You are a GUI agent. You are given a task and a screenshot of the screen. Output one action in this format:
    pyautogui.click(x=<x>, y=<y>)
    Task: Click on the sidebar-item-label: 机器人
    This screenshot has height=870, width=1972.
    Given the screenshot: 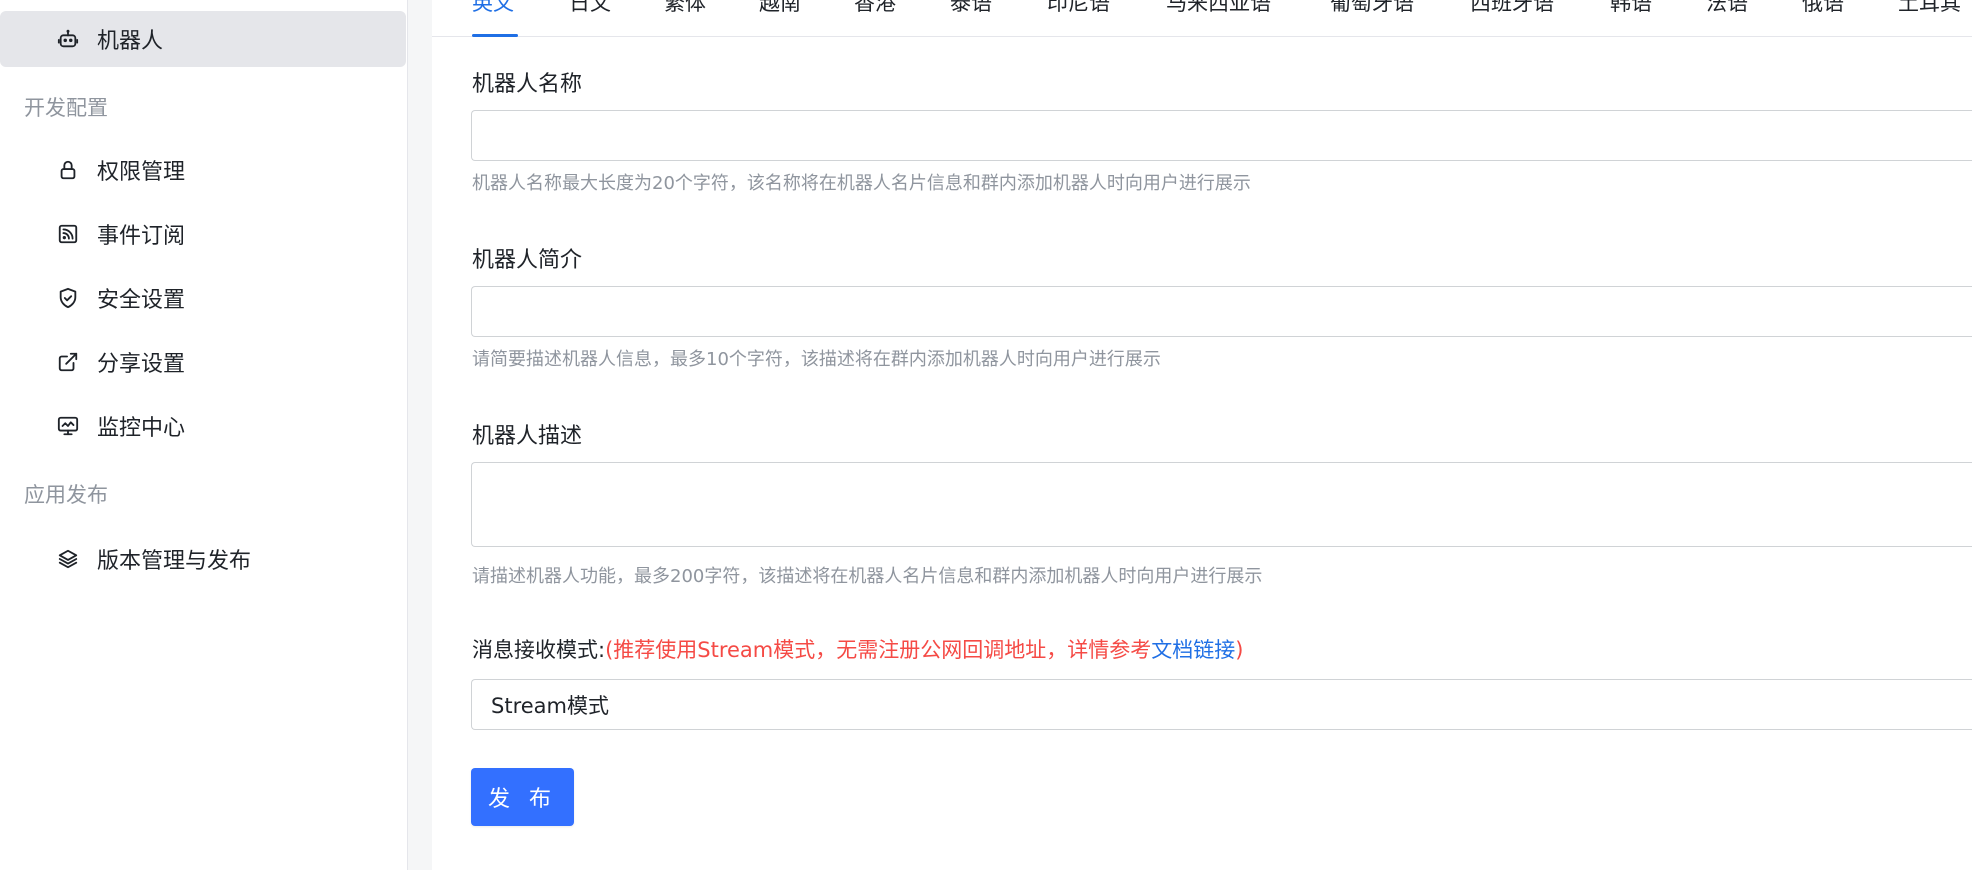 What is the action you would take?
    pyautogui.click(x=130, y=41)
    